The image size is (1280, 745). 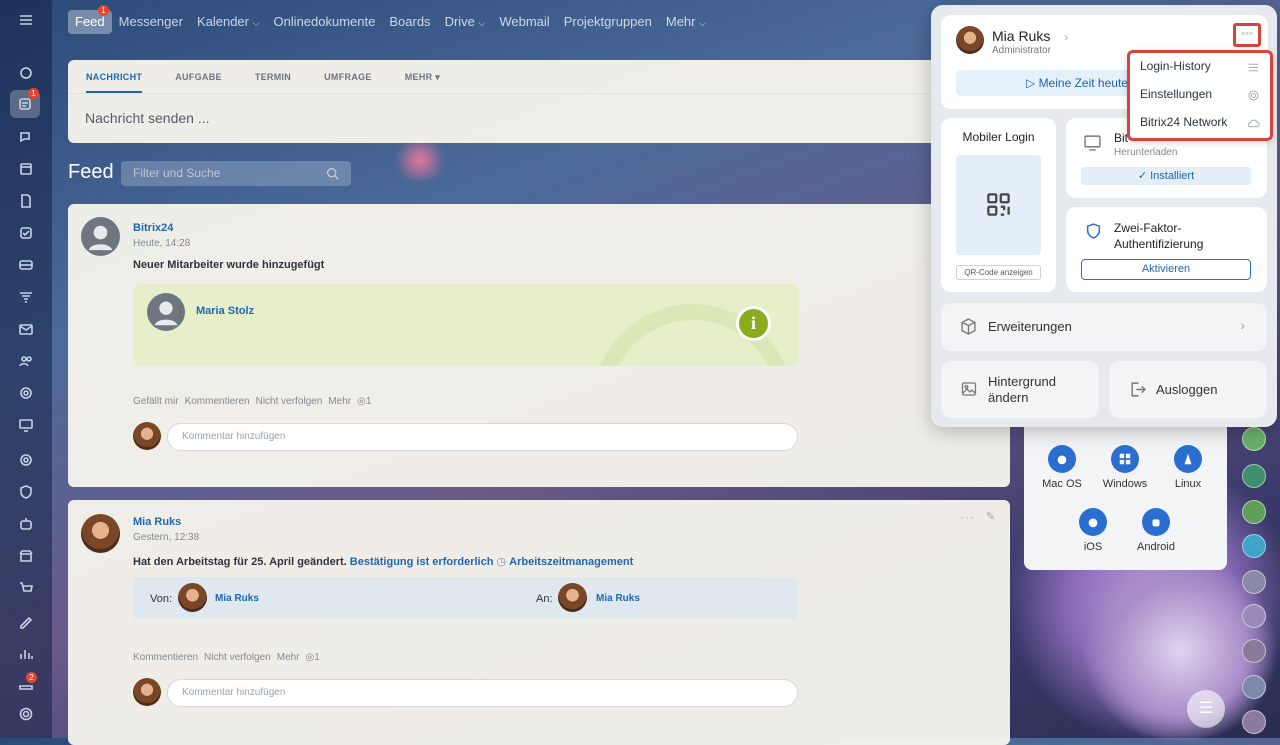 What do you see at coordinates (998, 272) in the screenshot?
I see `show-qr-button: QR-Code anzeigen` at bounding box center [998, 272].